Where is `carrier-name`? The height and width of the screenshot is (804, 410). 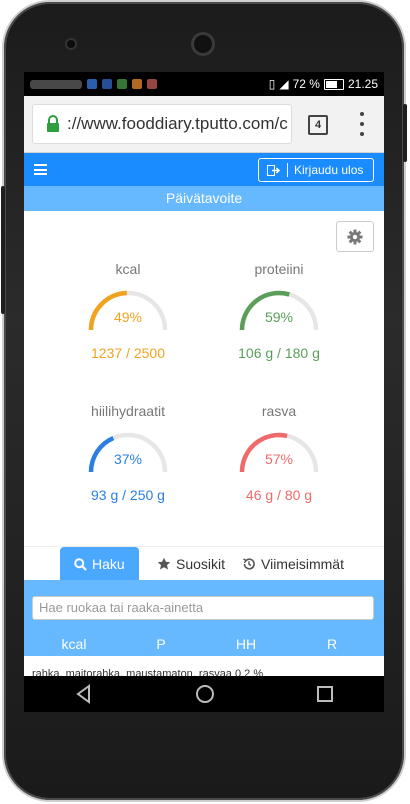 carrier-name is located at coordinates (56, 84).